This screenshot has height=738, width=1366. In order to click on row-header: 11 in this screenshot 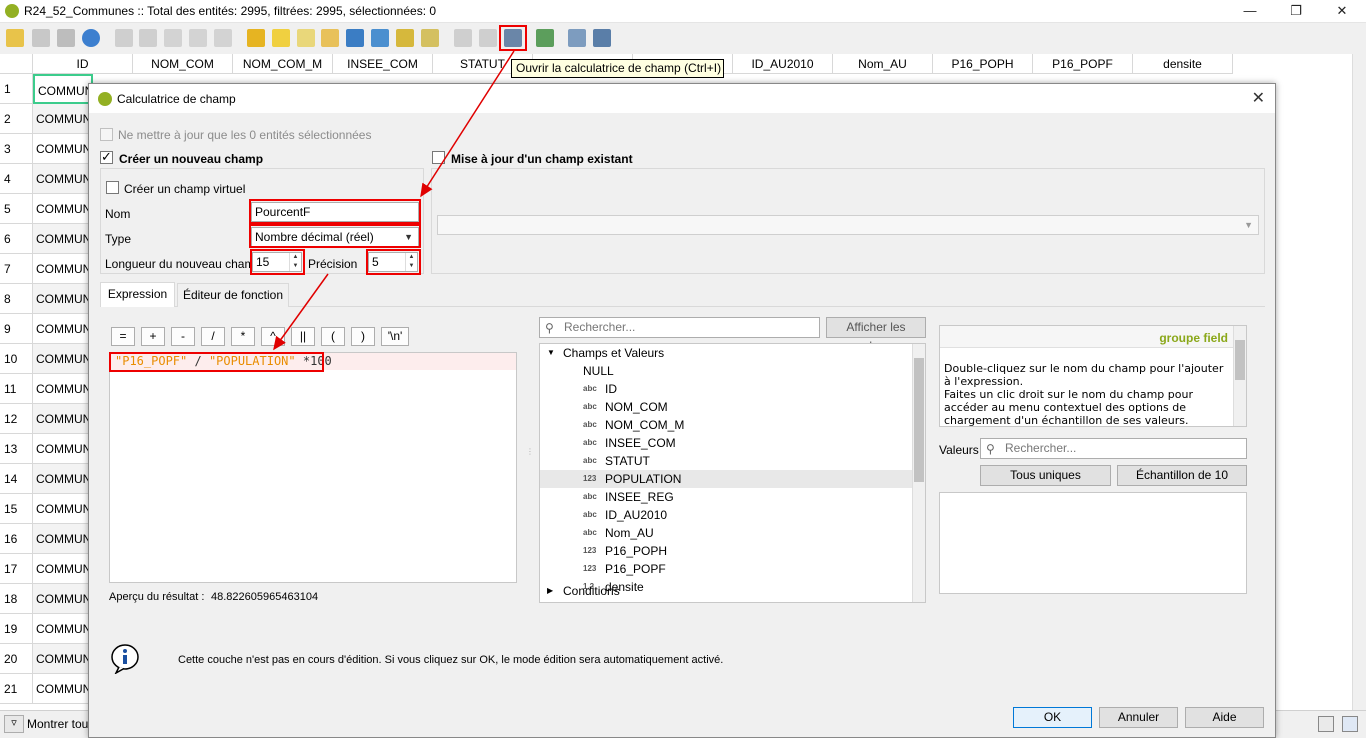, I will do `click(16, 389)`.